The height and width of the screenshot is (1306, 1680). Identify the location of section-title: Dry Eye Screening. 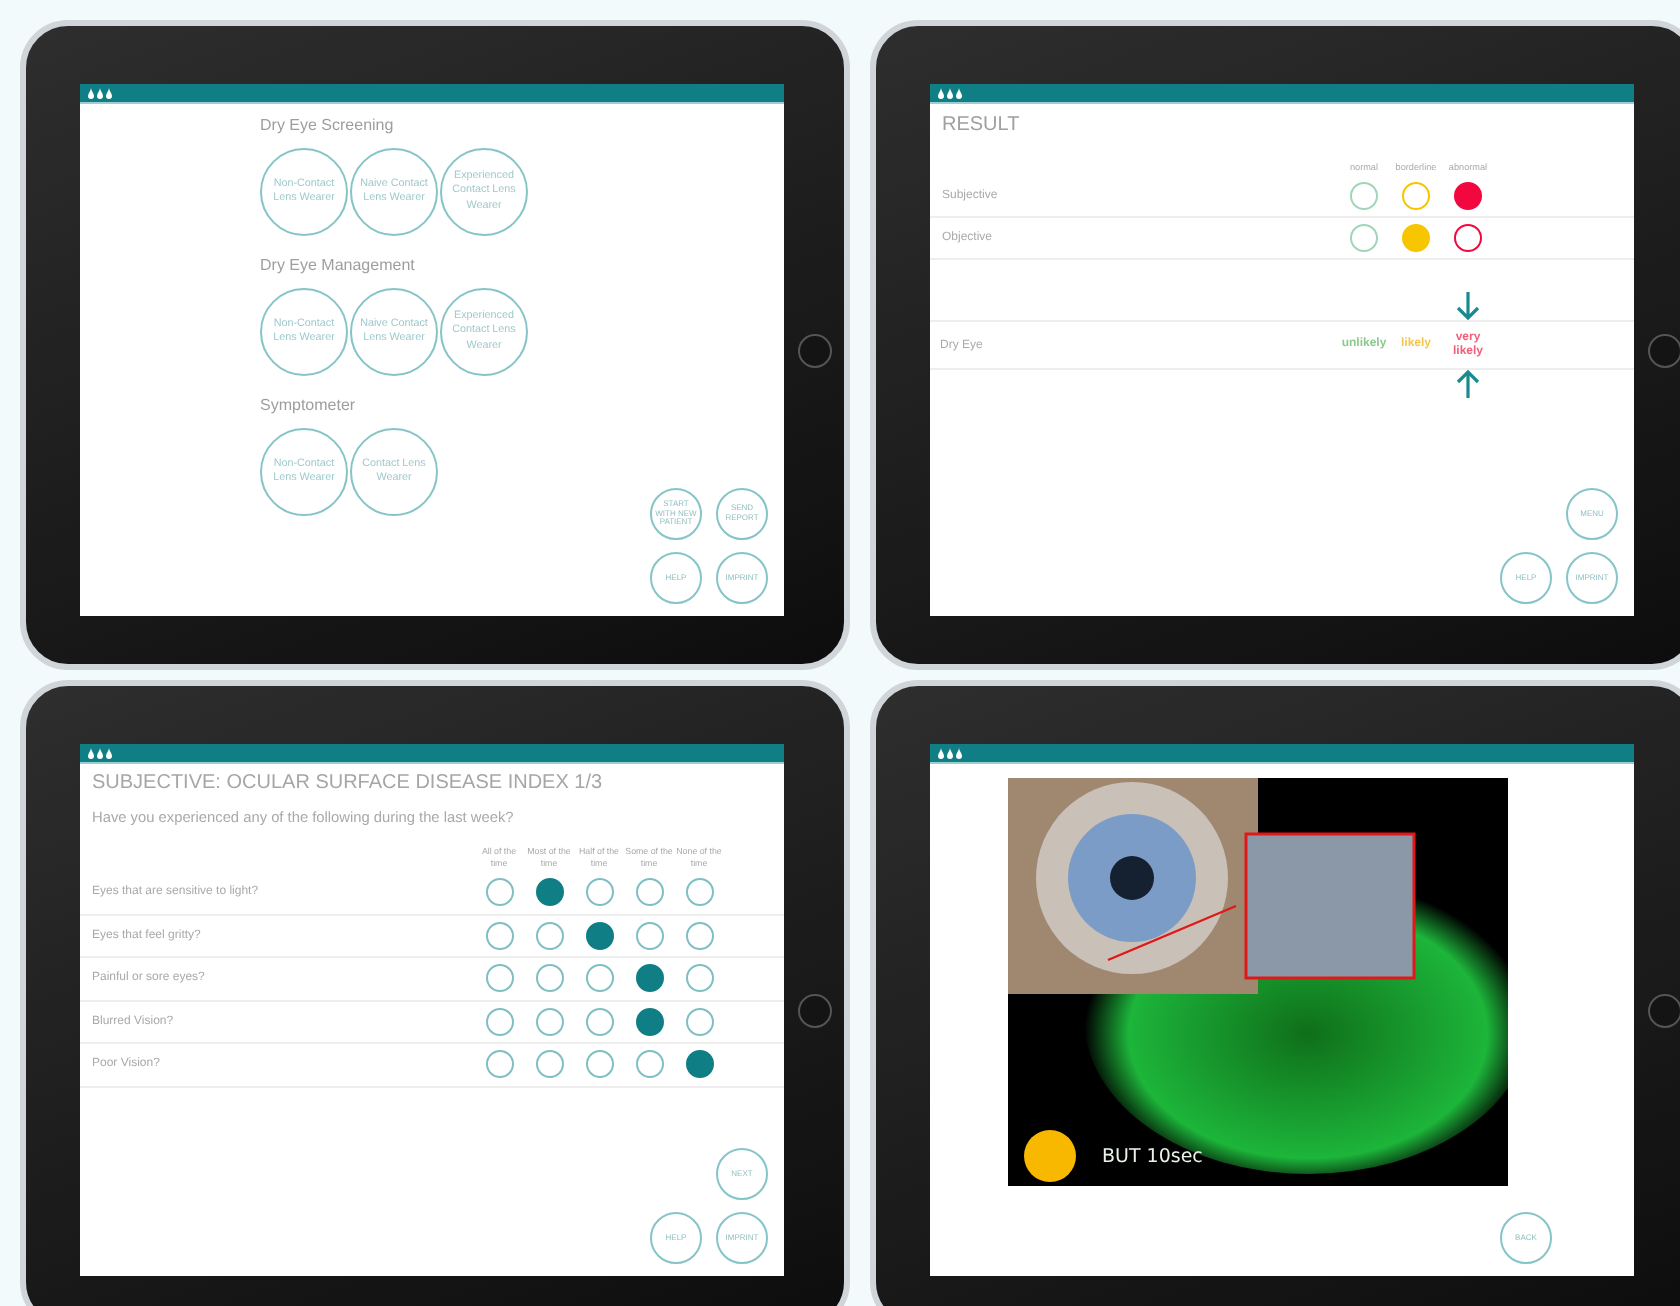
(328, 127).